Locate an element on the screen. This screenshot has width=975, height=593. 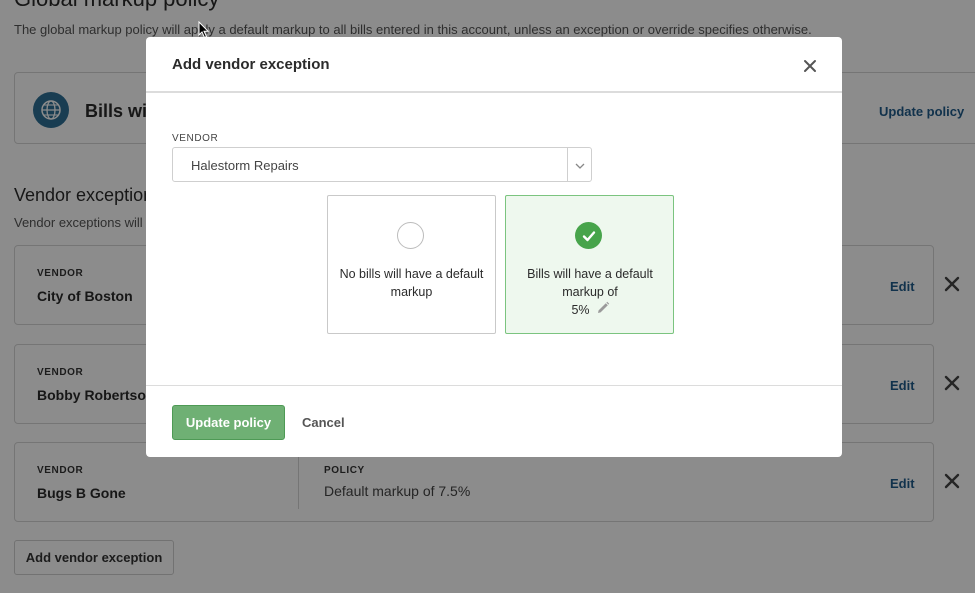
markup-value: 5% is located at coordinates (580, 309).